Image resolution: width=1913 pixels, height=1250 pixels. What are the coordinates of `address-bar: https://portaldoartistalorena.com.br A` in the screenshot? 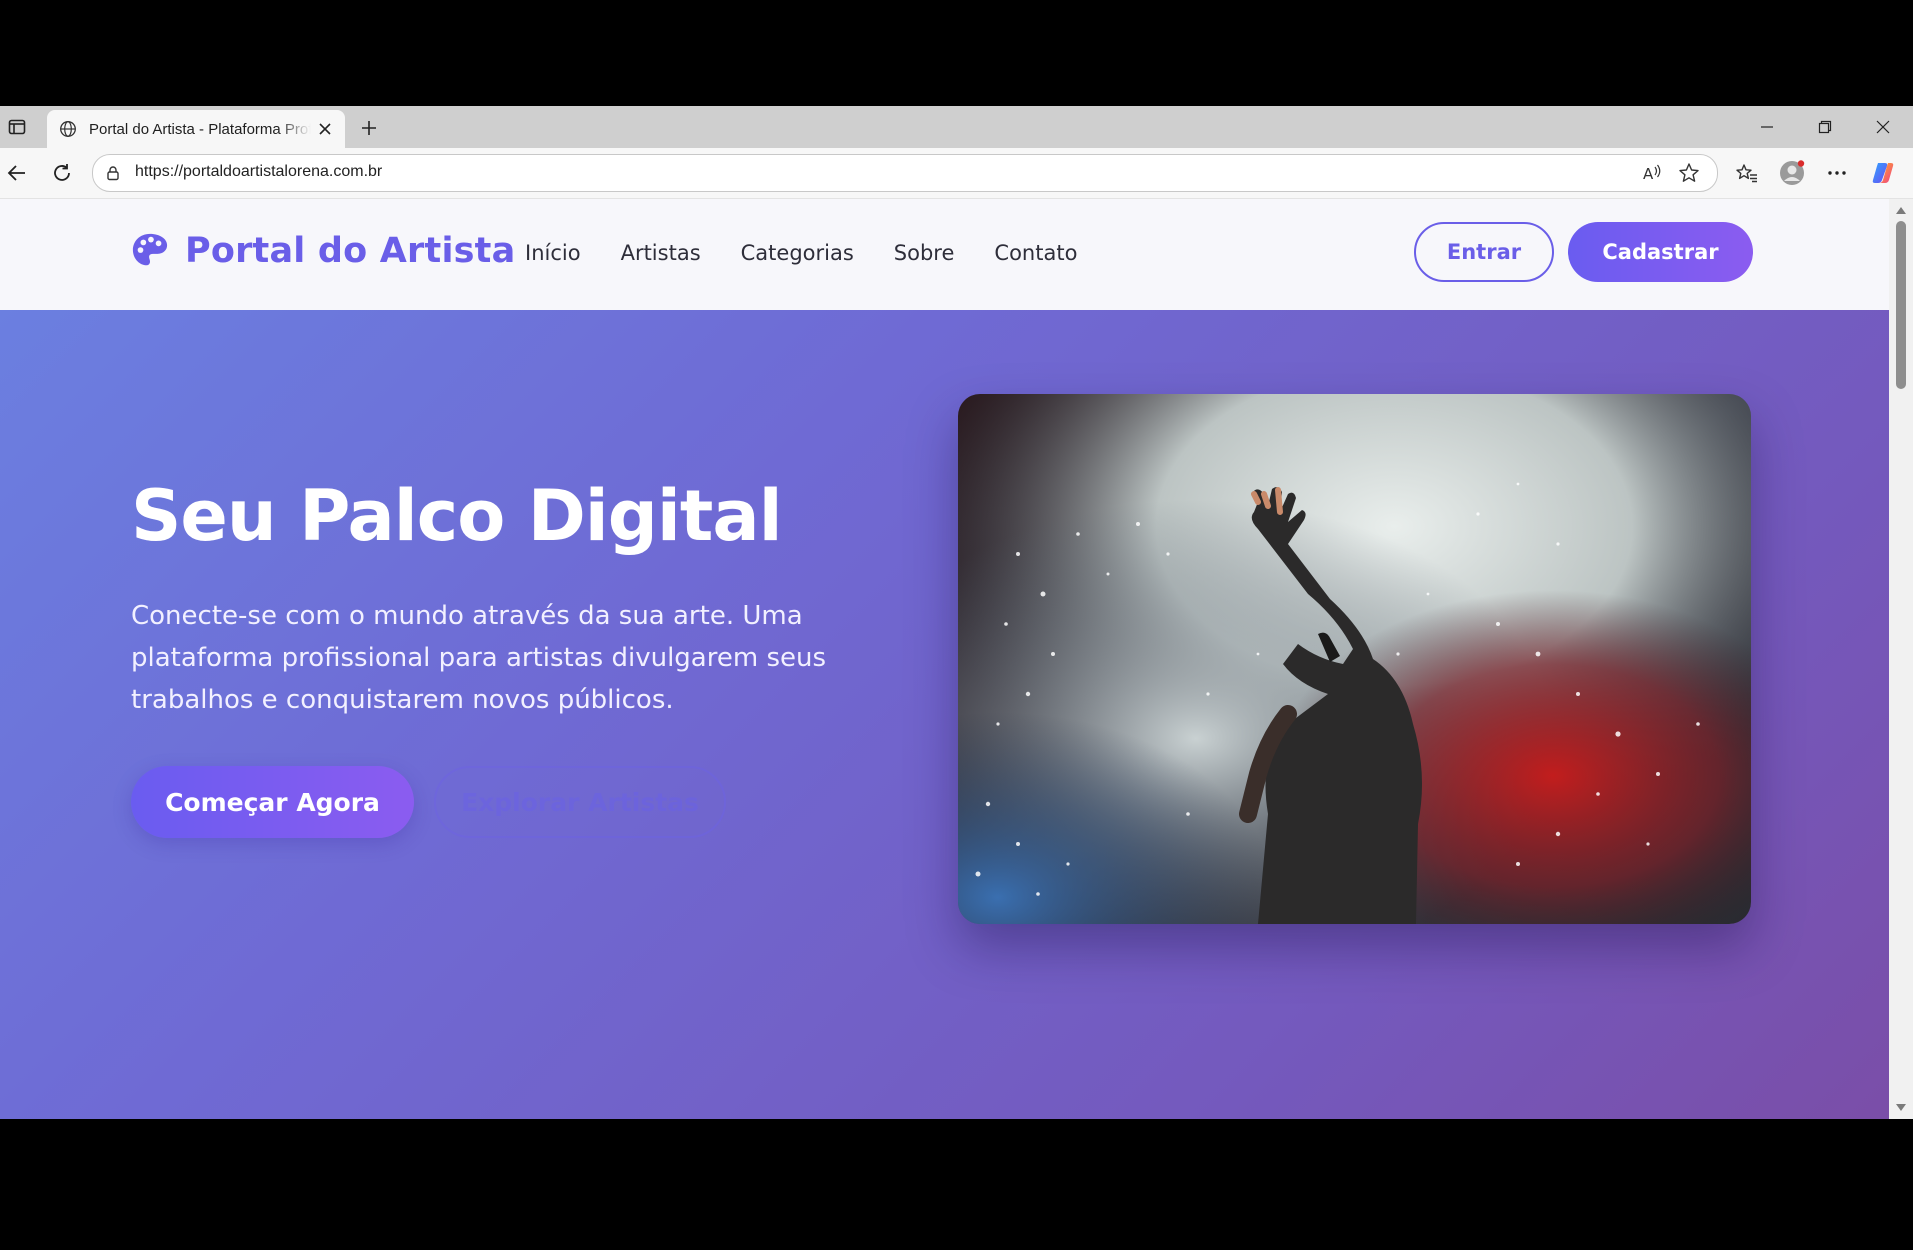 It's located at (905, 173).